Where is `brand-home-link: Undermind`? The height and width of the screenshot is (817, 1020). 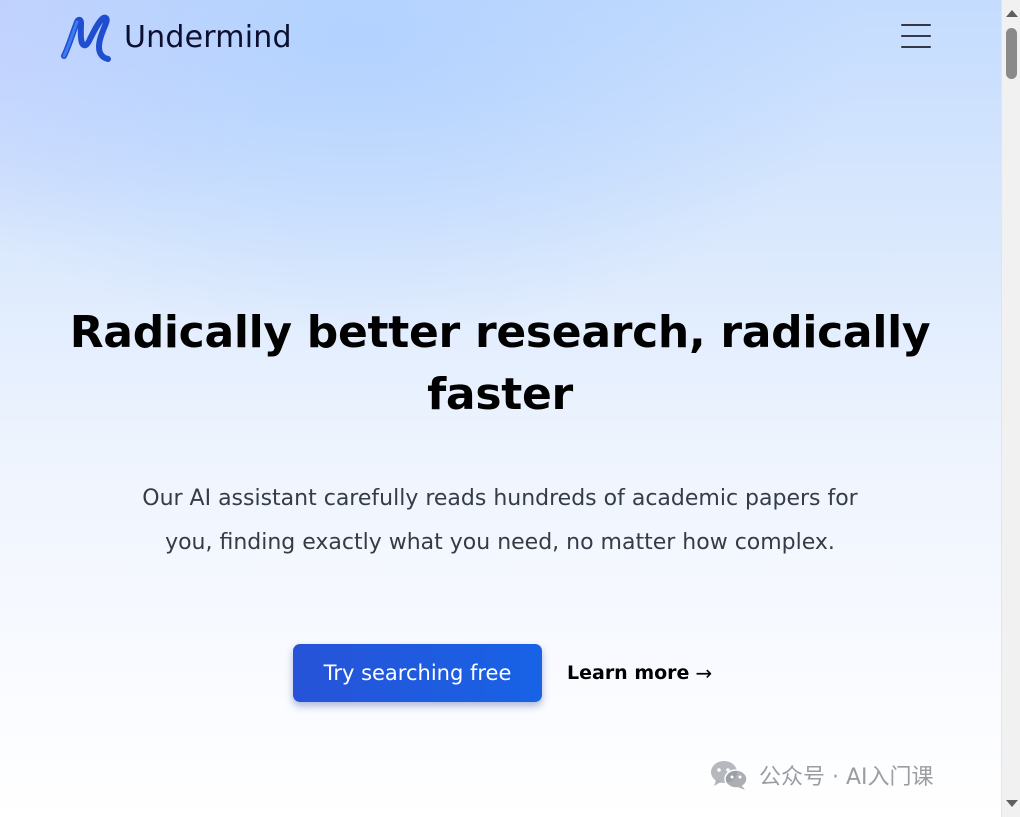 brand-home-link: Undermind is located at coordinates (176, 37).